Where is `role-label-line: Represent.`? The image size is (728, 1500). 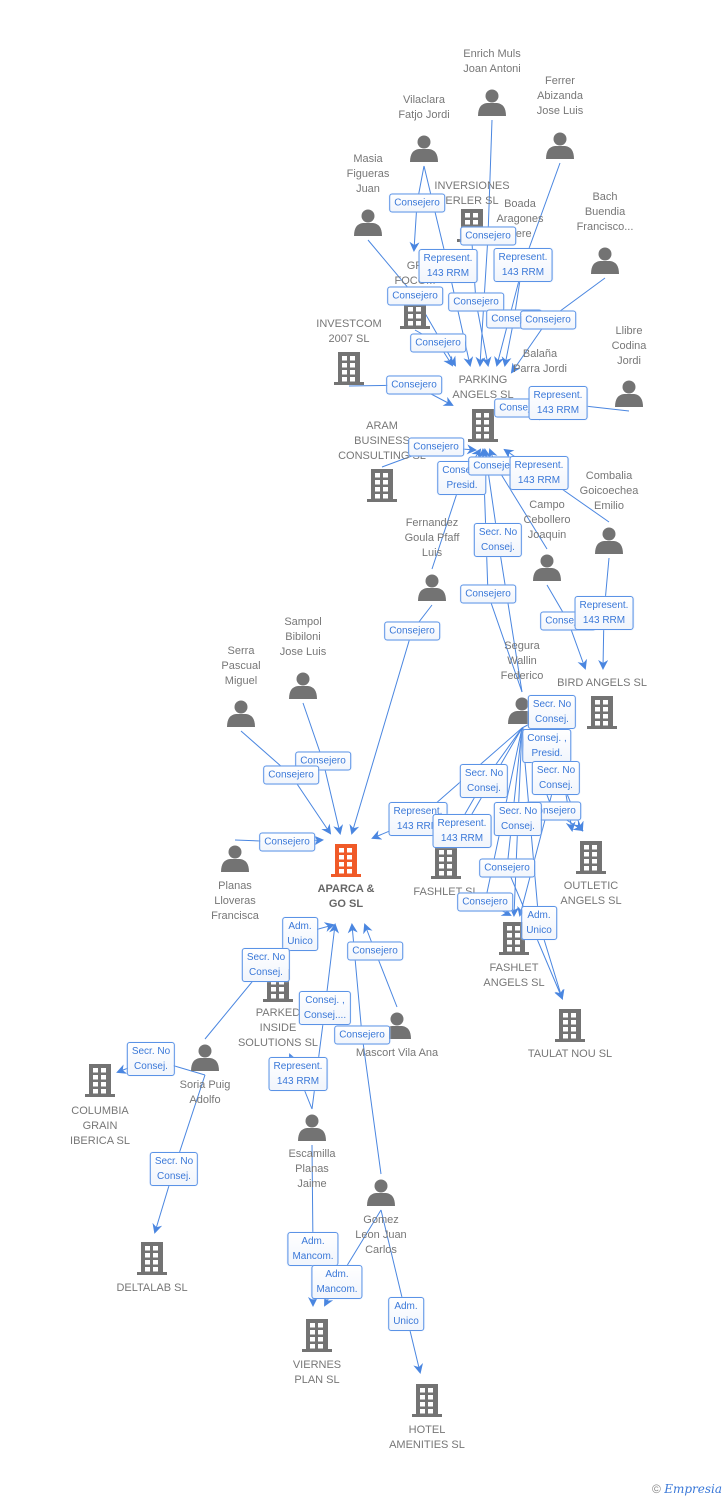
role-label-line: Represent. is located at coordinates (298, 1066).